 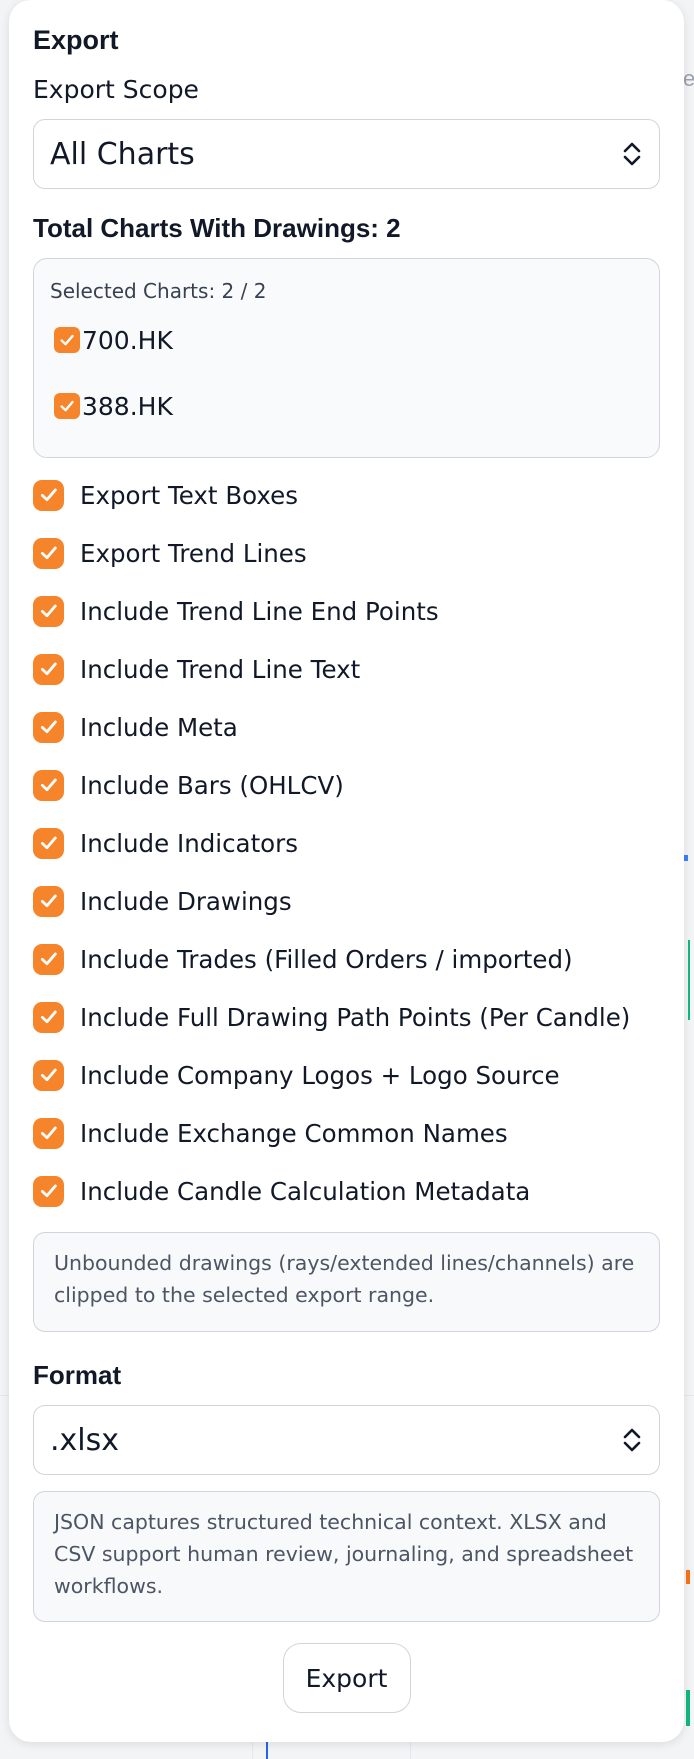 What do you see at coordinates (189, 495) in the screenshot?
I see `option-label: Export Text Boxes` at bounding box center [189, 495].